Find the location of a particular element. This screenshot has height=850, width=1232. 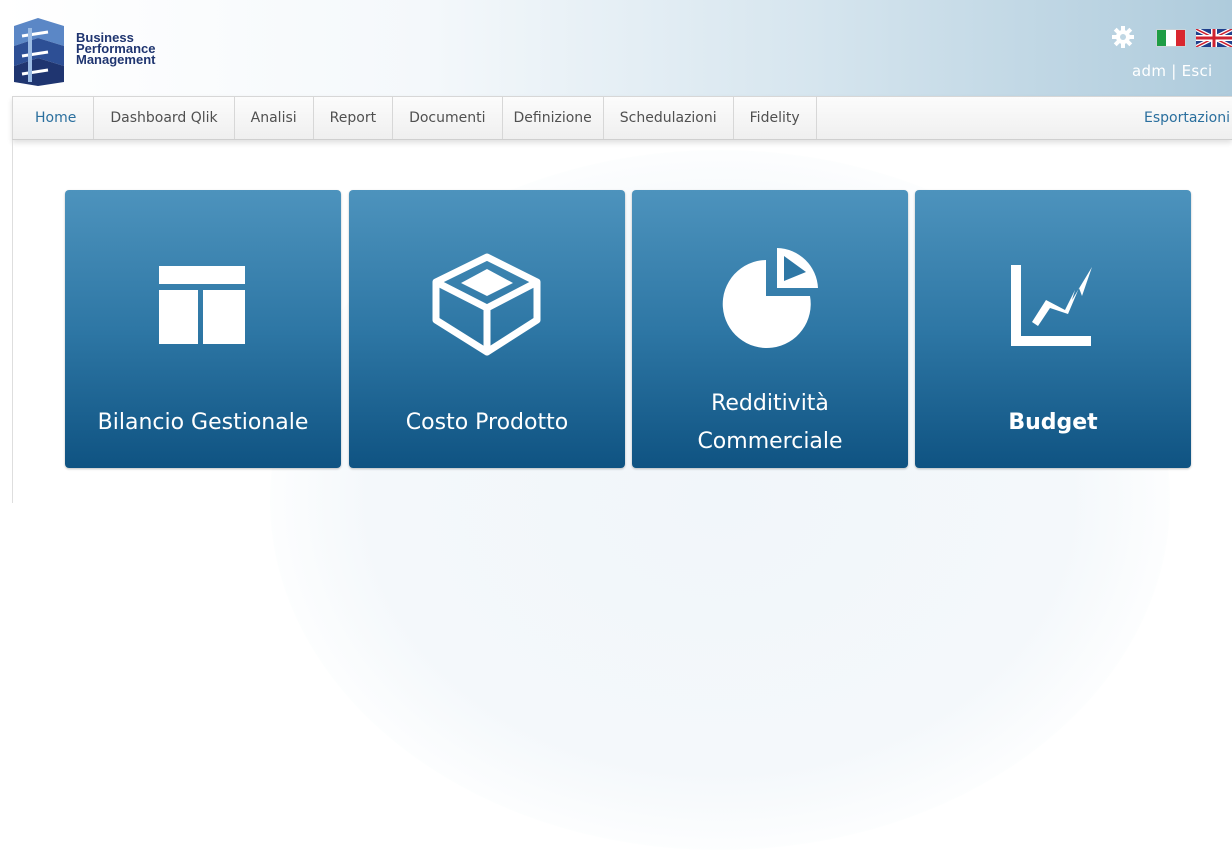

tile-costo-prodotto: Costo Prodotto is located at coordinates (487, 329).